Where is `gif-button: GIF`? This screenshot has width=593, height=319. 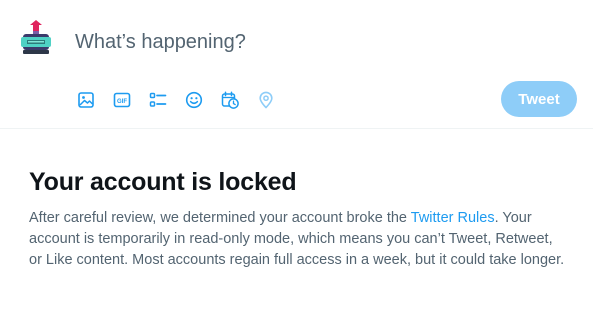
gif-button: GIF is located at coordinates (122, 100).